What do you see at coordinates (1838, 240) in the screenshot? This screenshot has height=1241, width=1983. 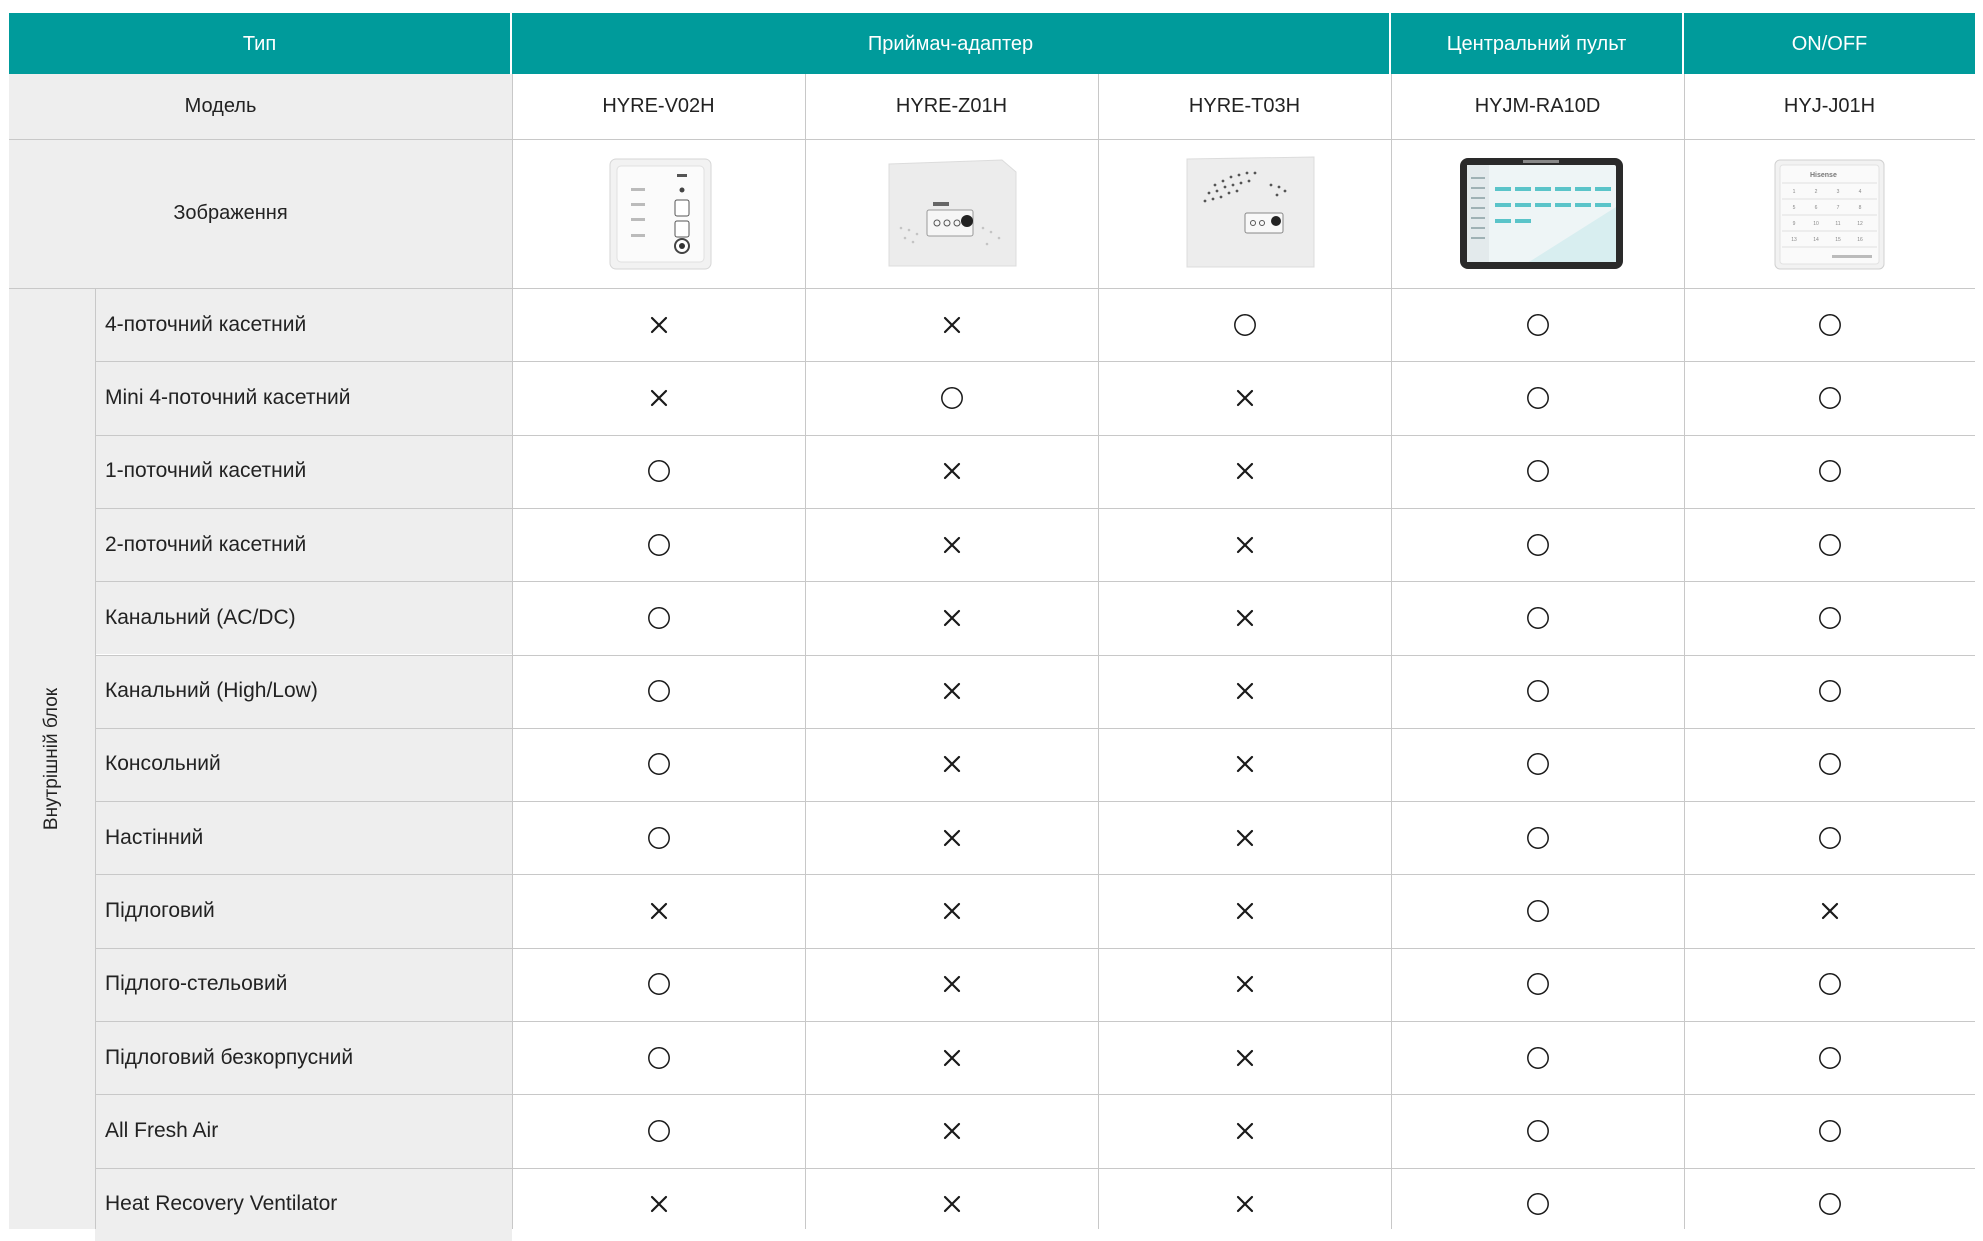 I see `svg-text: 15` at bounding box center [1838, 240].